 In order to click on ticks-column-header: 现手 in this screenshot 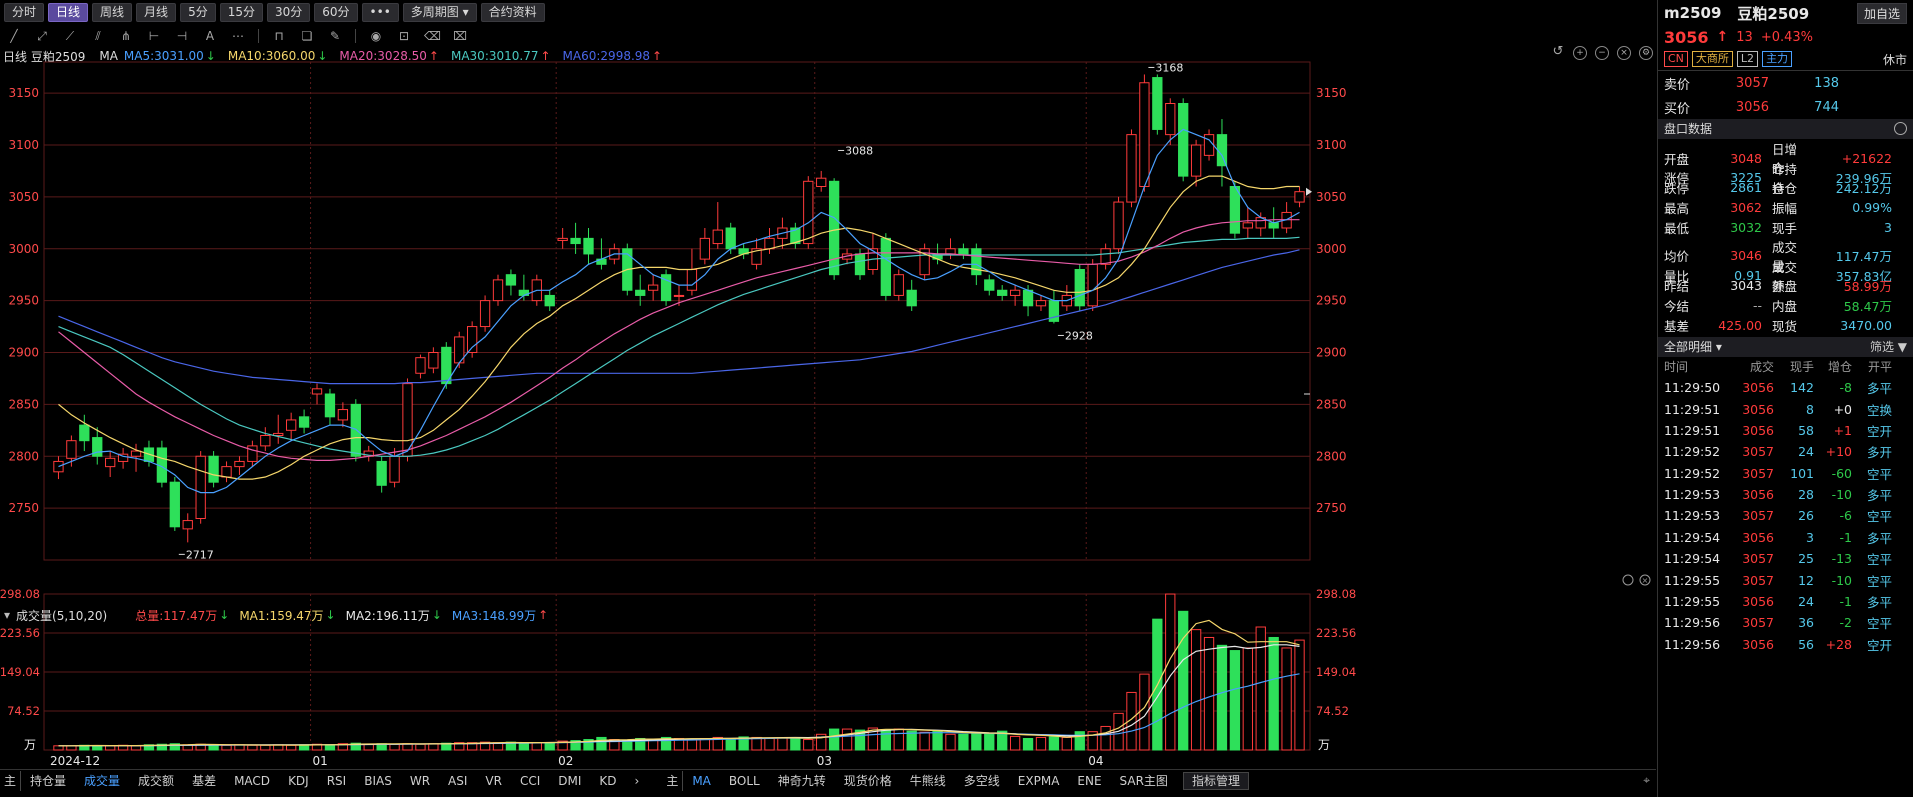, I will do `click(1801, 367)`.